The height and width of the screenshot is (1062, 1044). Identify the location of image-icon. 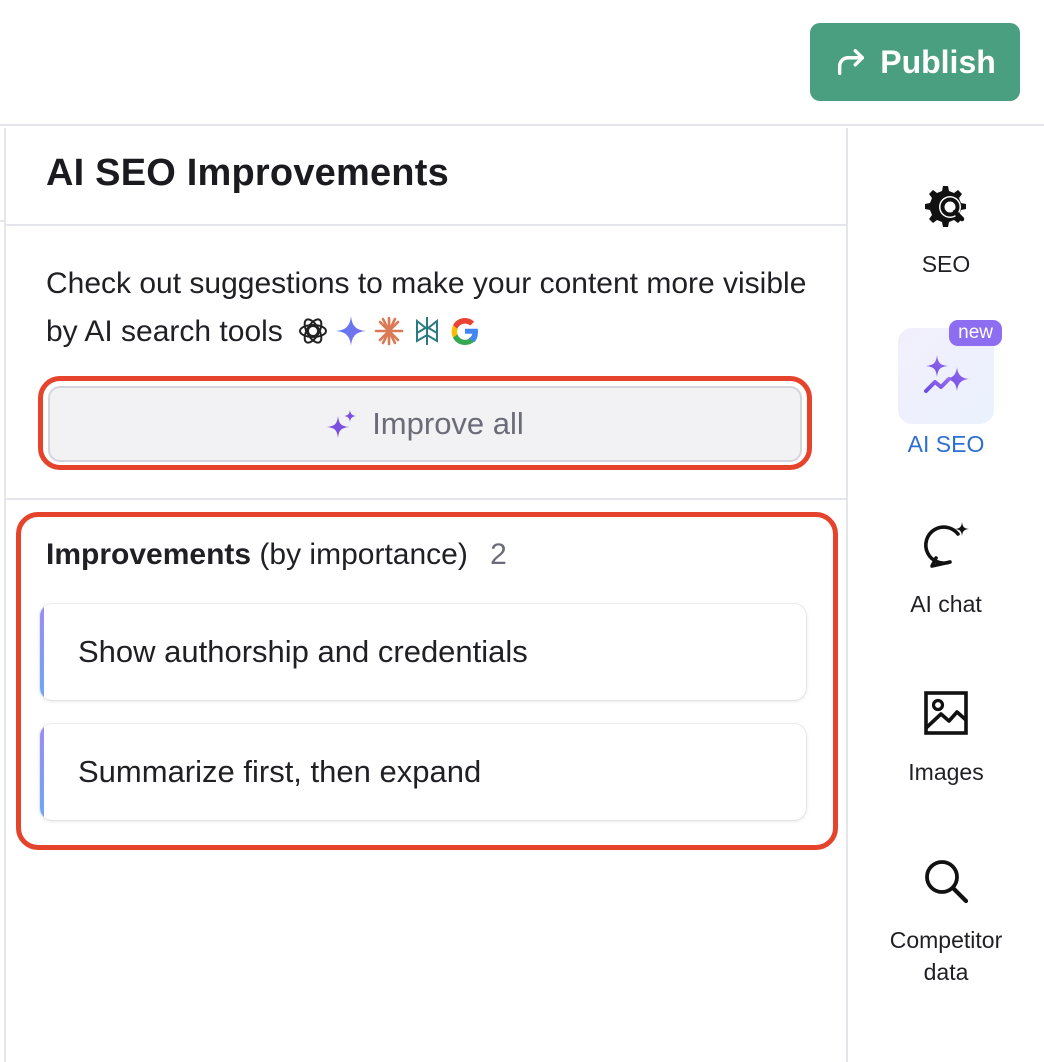
(946, 713).